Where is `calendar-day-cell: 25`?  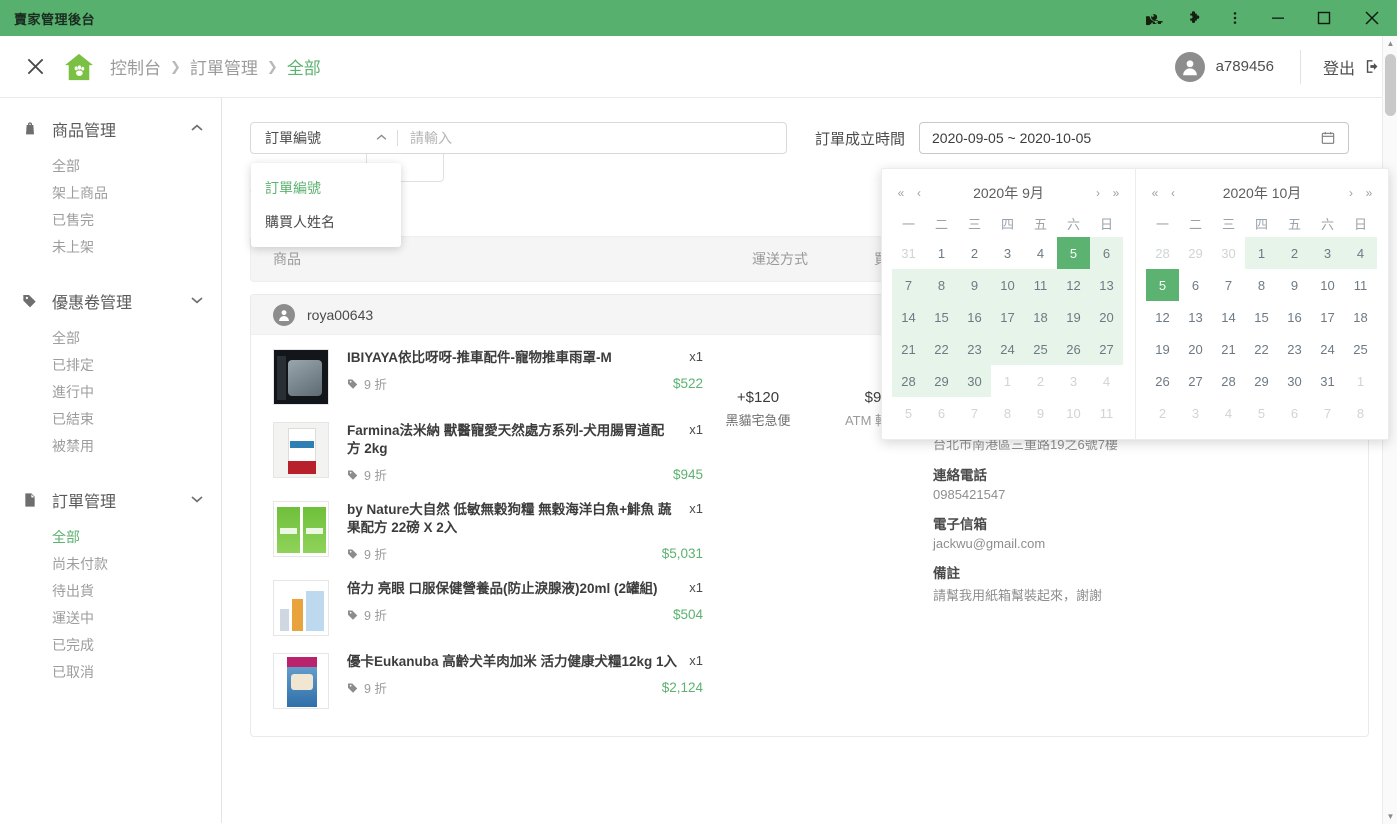 calendar-day-cell: 25 is located at coordinates (1360, 349).